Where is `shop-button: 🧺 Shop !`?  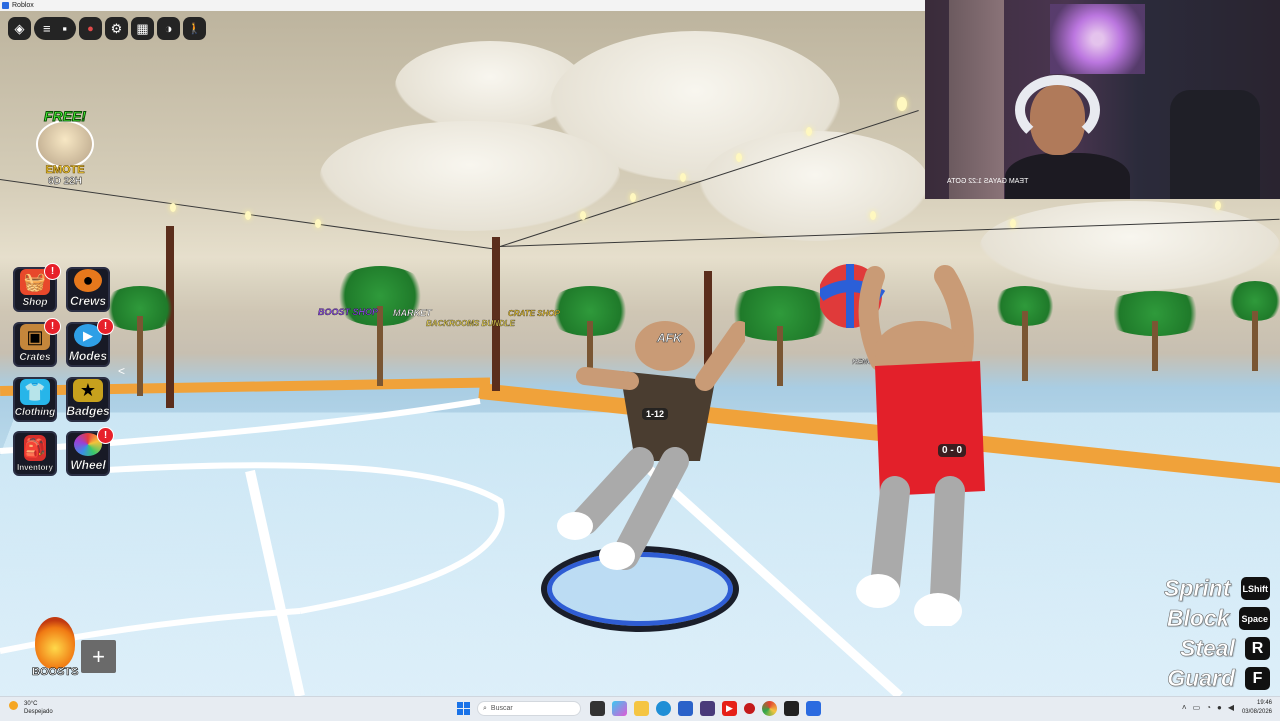 shop-button: 🧺 Shop ! is located at coordinates (37, 287).